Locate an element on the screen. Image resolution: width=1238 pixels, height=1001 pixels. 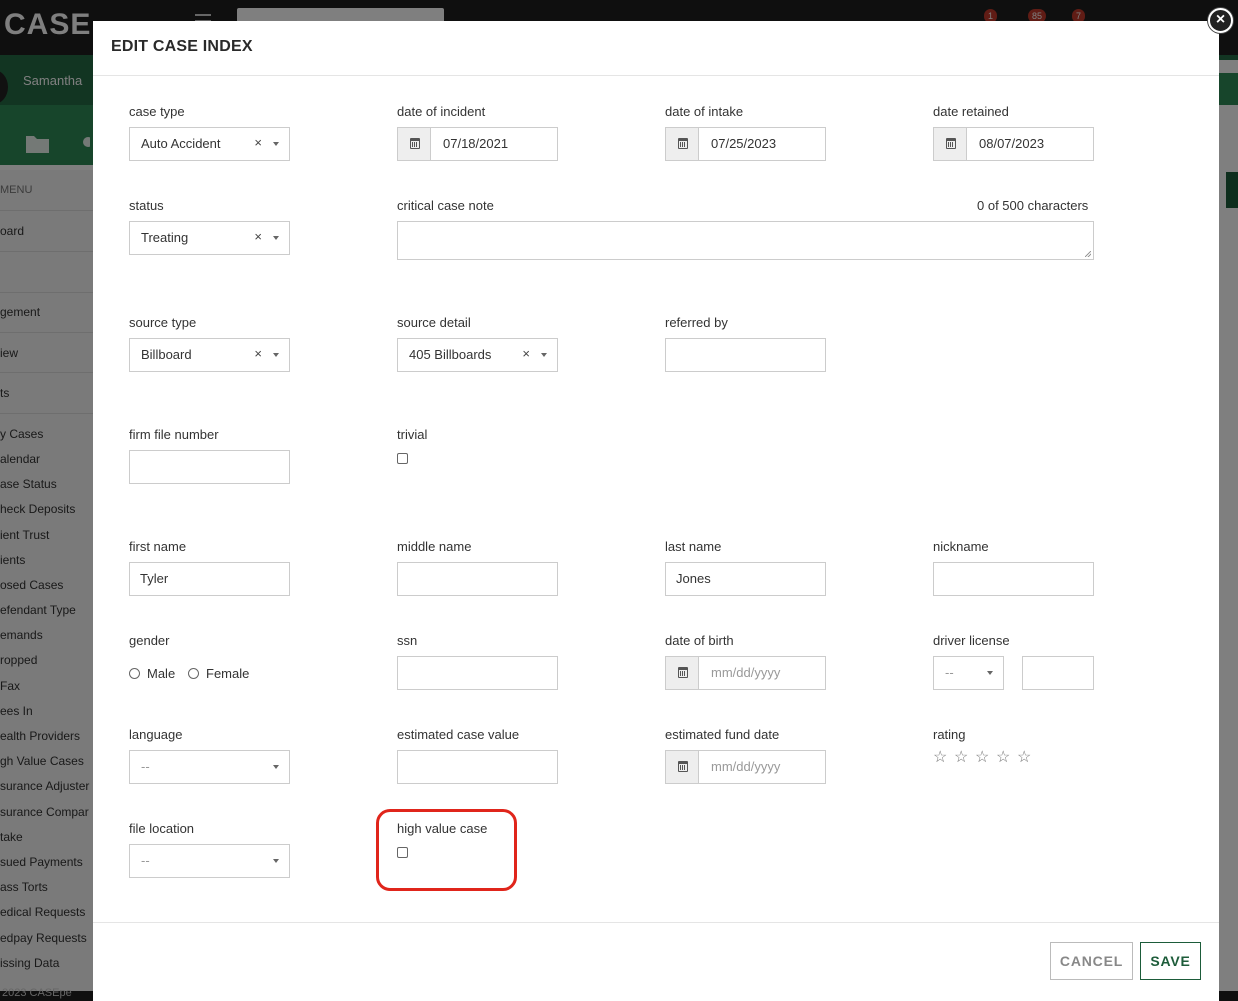
source-detail-select: 405 Billboards × is located at coordinates (477, 355).